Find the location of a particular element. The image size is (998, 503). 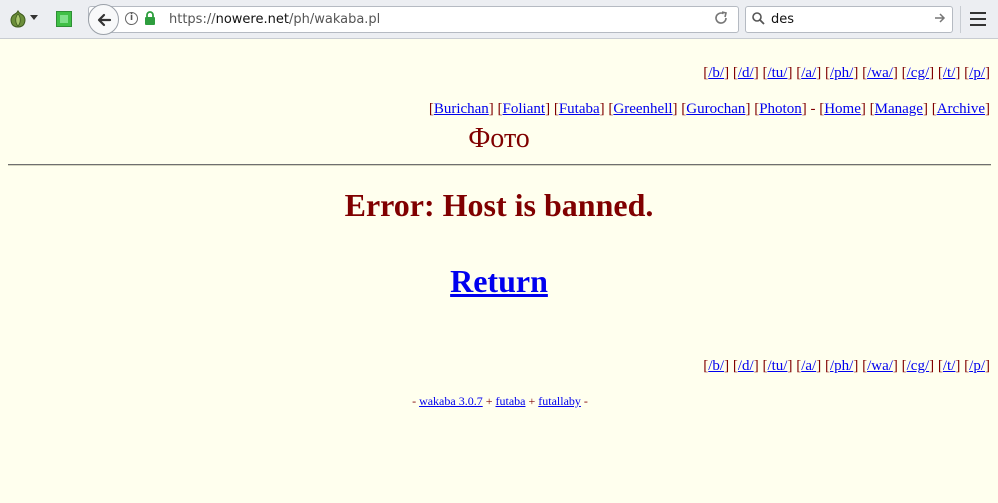

site-link-futaba: Futaba is located at coordinates (579, 109).